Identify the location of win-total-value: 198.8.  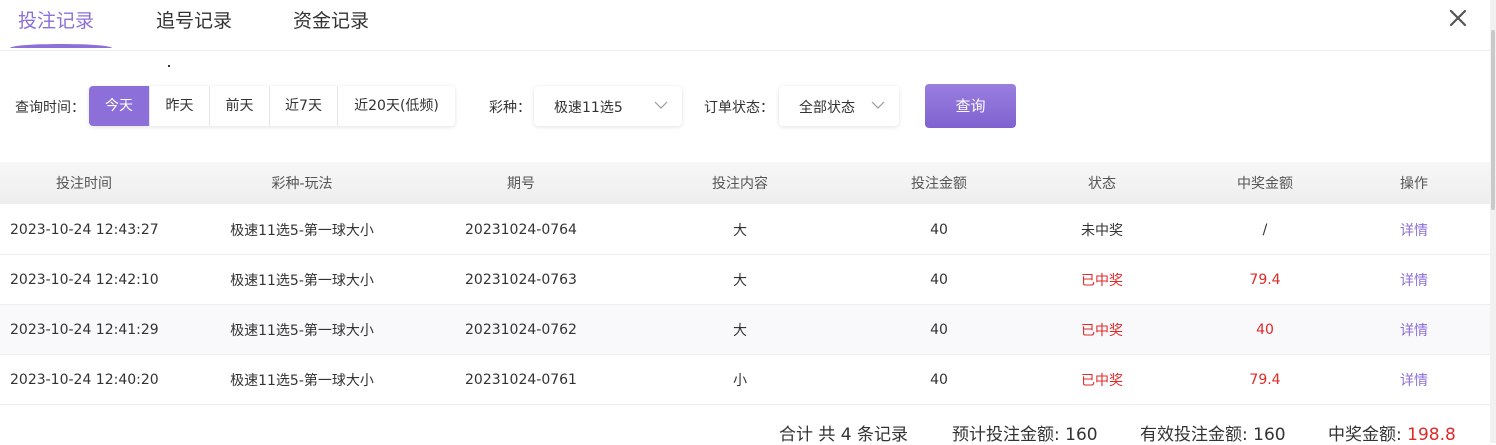
(1431, 435).